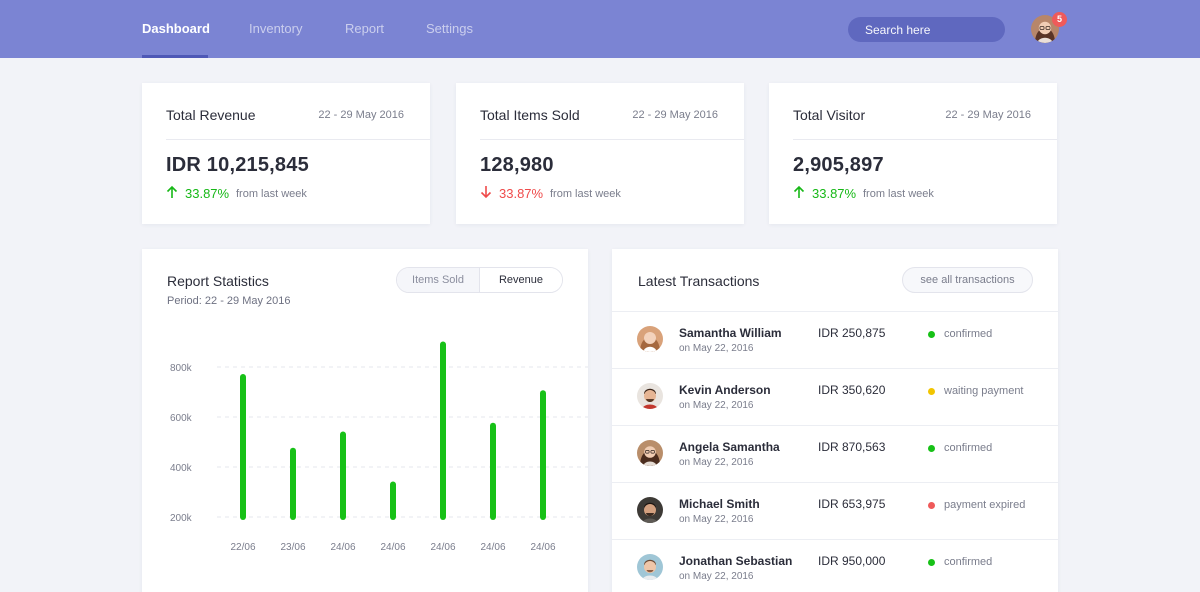 Image resolution: width=1200 pixels, height=592 pixels. Describe the element at coordinates (449, 28) in the screenshot. I see `nav-settings: Settings` at that location.